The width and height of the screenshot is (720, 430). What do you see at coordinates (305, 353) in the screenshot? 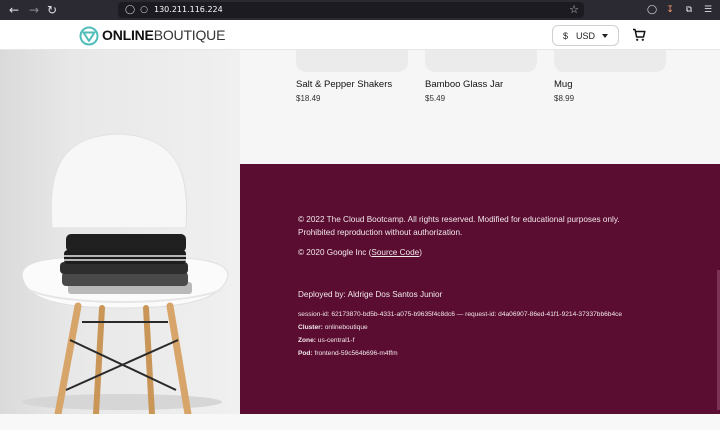
I see `pod-label: Pod:` at bounding box center [305, 353].